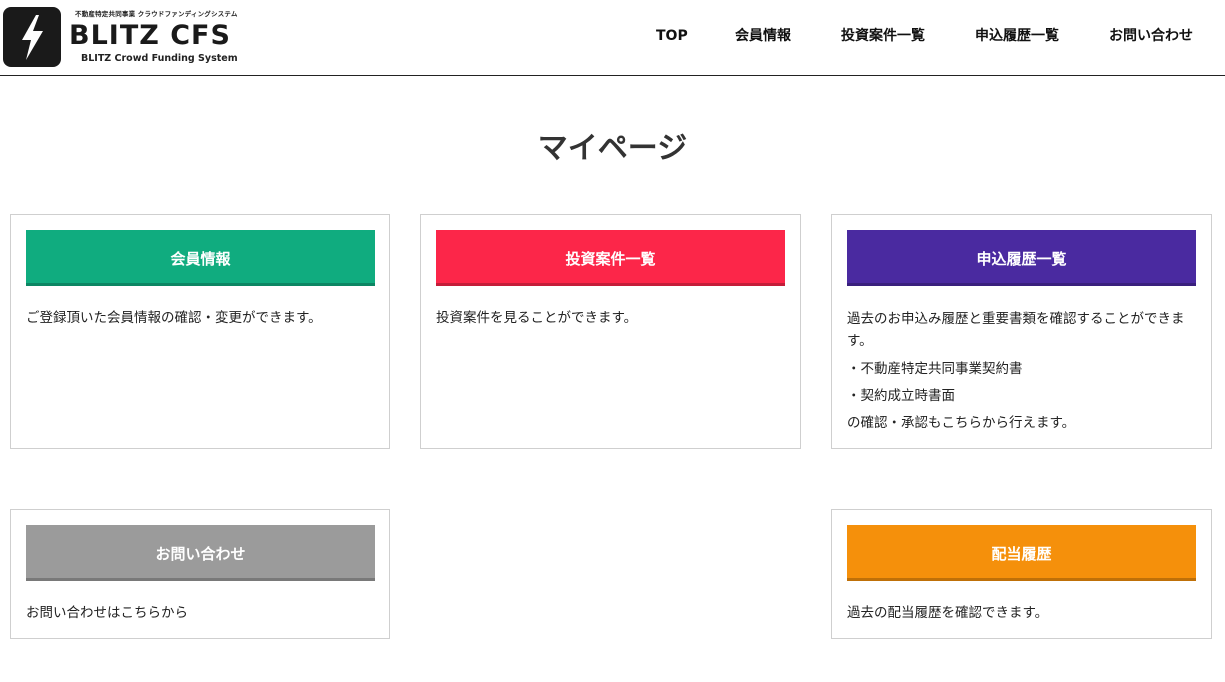 The width and height of the screenshot is (1225, 682). Describe the element at coordinates (159, 58) in the screenshot. I see `logo-subtitle: BLITZ Crowd Funding System` at that location.